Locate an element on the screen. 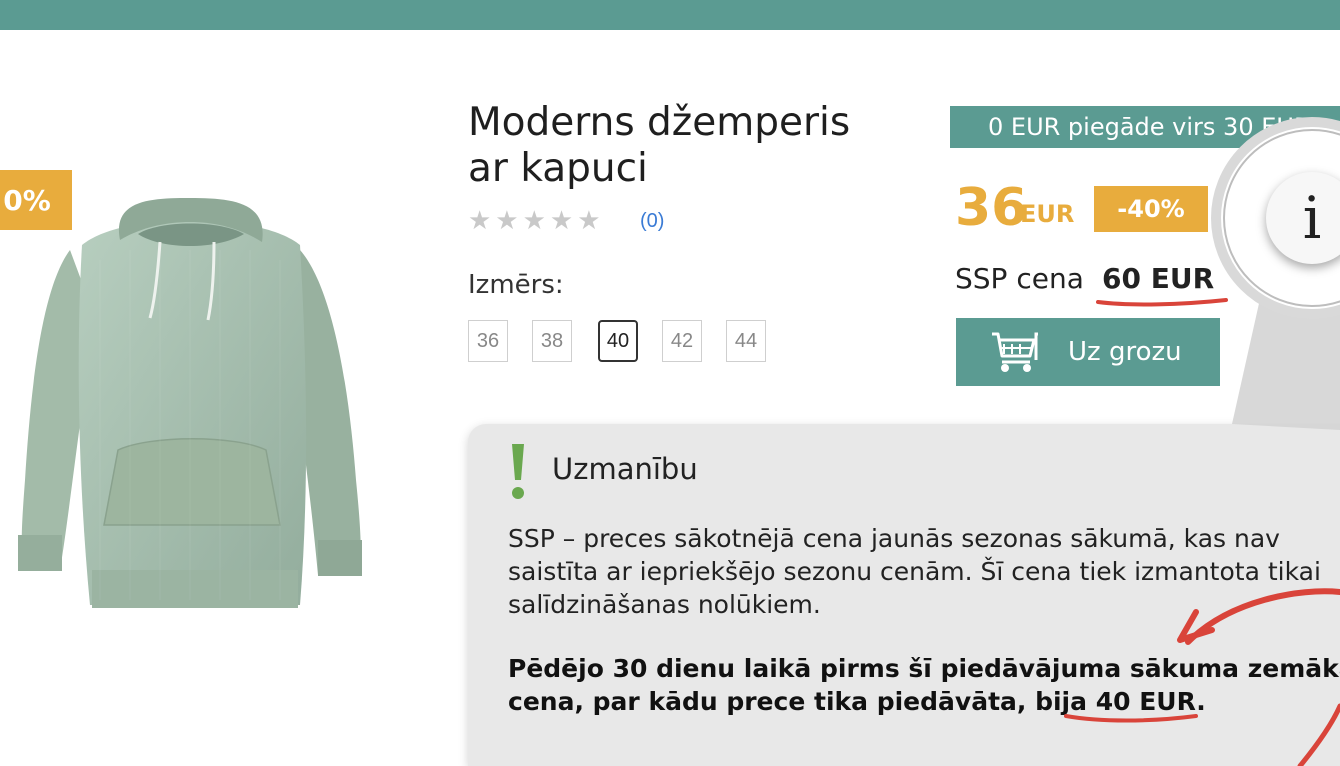 Image resolution: width=1340 pixels, height=766 pixels. rating-stars: ★★★★★ is located at coordinates (536, 221).